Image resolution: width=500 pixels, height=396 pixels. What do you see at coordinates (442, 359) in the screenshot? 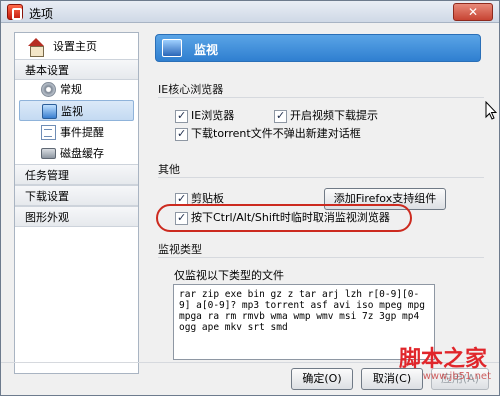
I see `watermark-title: 脚本之家` at bounding box center [442, 359].